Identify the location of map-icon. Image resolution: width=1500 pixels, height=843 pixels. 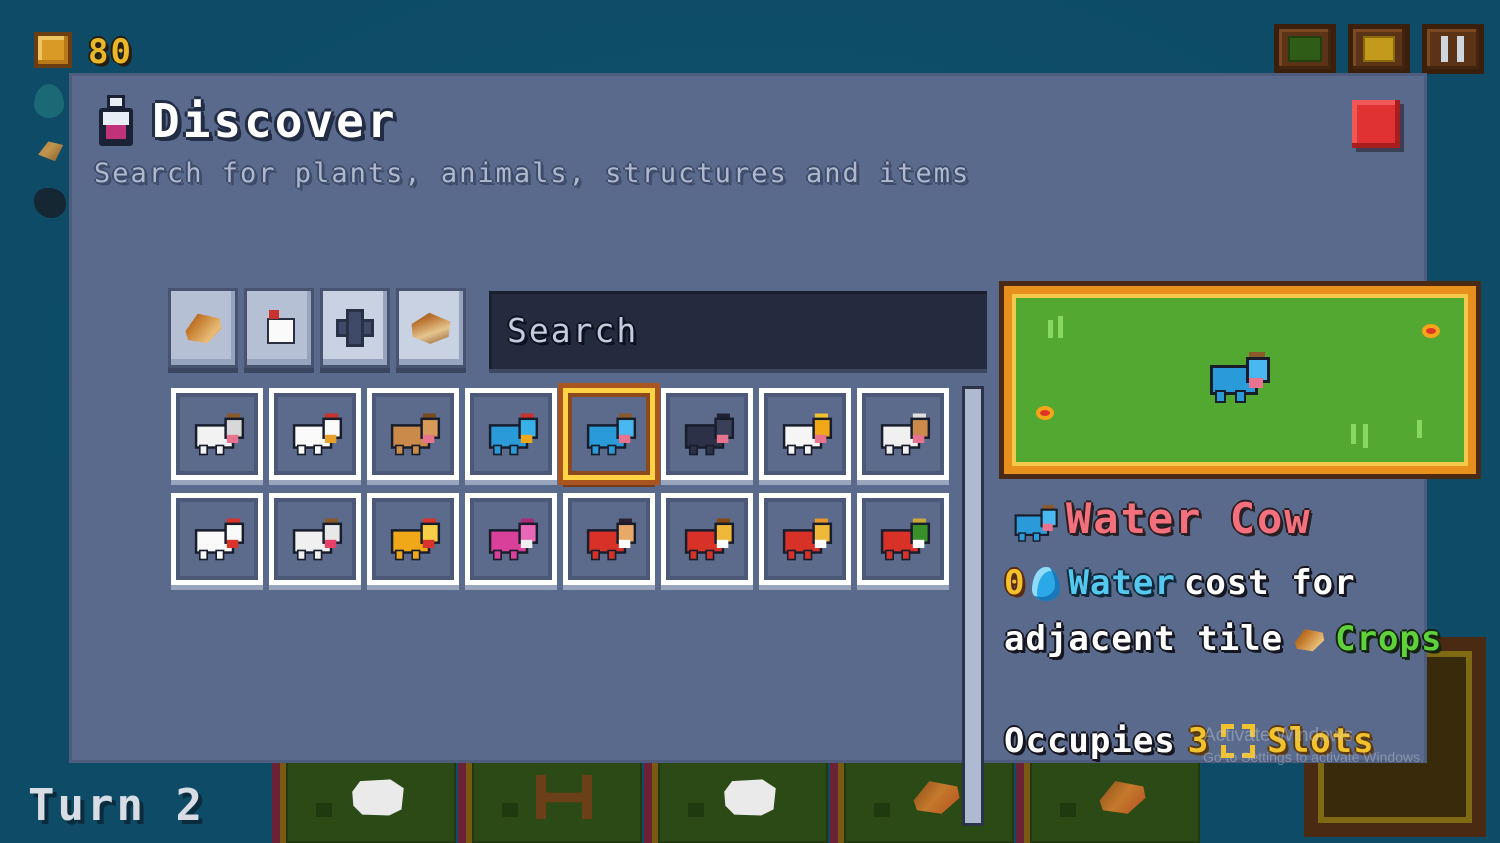
(1305, 49).